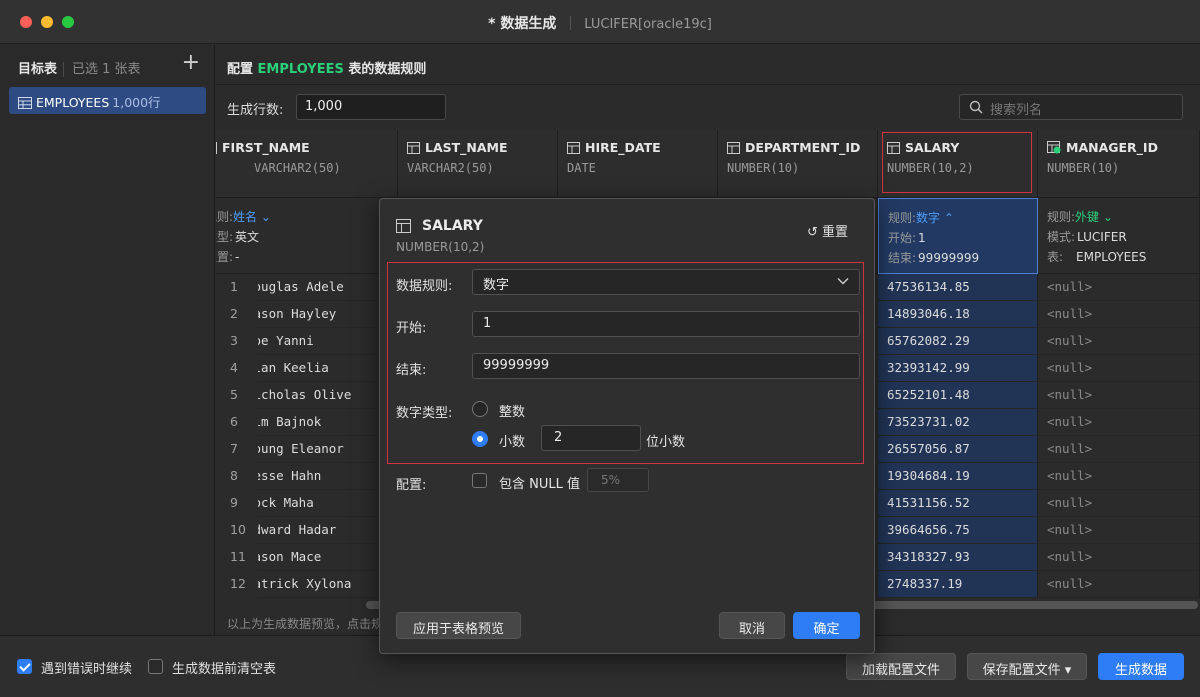 The image size is (1200, 697). What do you see at coordinates (466, 147) in the screenshot?
I see `column-name-text: LAST_NAME` at bounding box center [466, 147].